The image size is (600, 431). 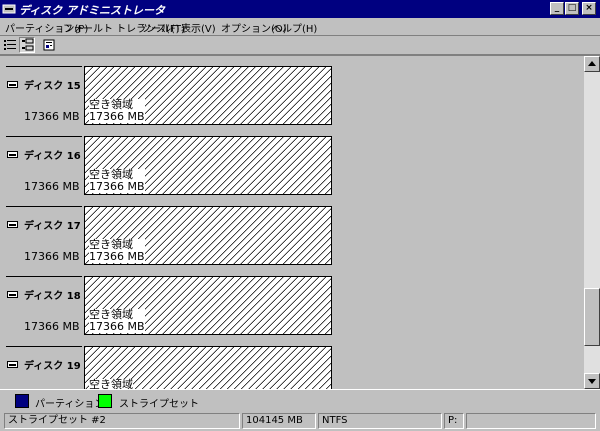 I want to click on menu-help: ヘルプ(H), so click(x=294, y=27).